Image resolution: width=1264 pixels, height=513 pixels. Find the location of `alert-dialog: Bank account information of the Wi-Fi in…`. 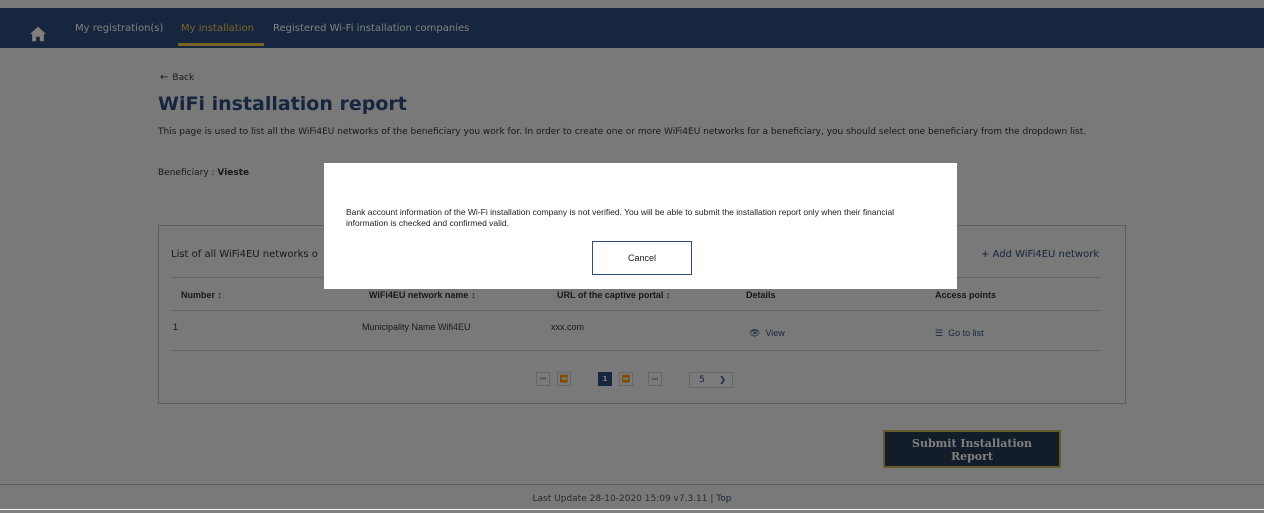

alert-dialog: Bank account information of the Wi-Fi in… is located at coordinates (640, 226).